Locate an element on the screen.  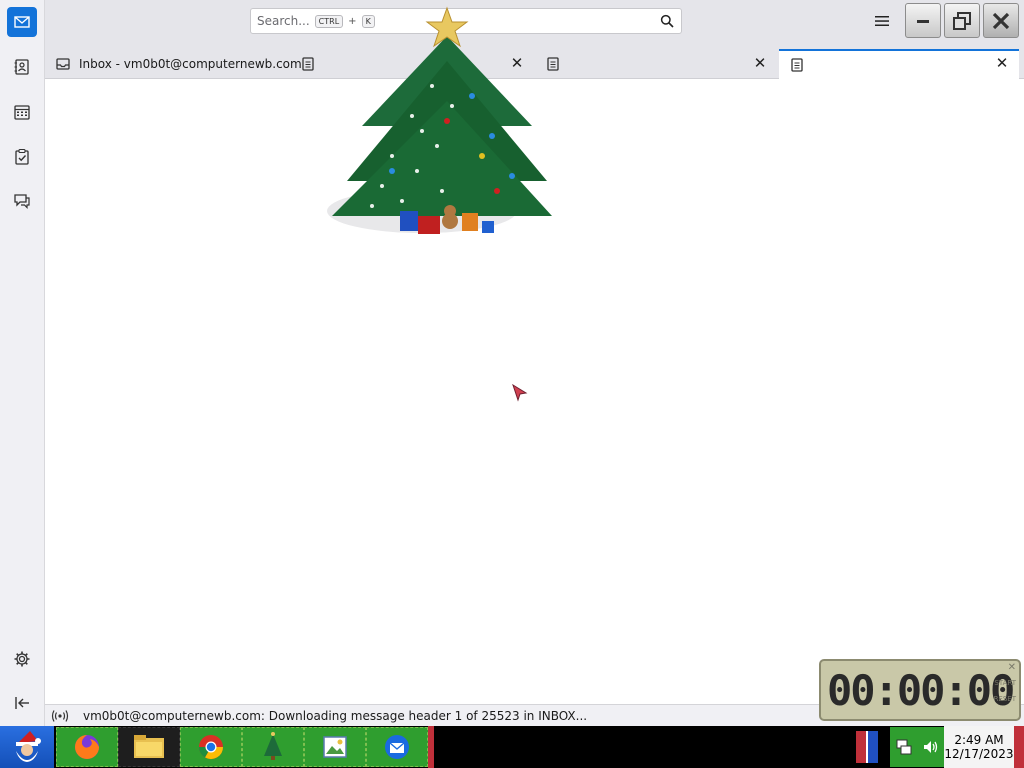
taskbar-chrome is located at coordinates (211, 747).